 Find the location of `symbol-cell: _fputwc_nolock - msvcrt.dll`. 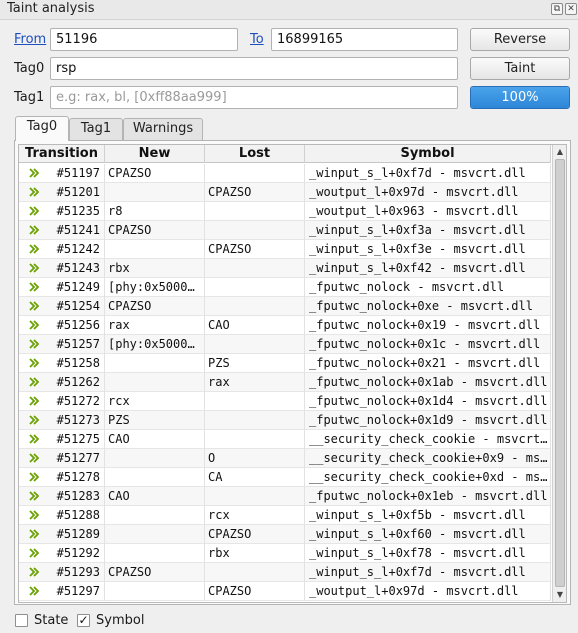

symbol-cell: _fputwc_nolock - msvcrt.dll is located at coordinates (428, 287).